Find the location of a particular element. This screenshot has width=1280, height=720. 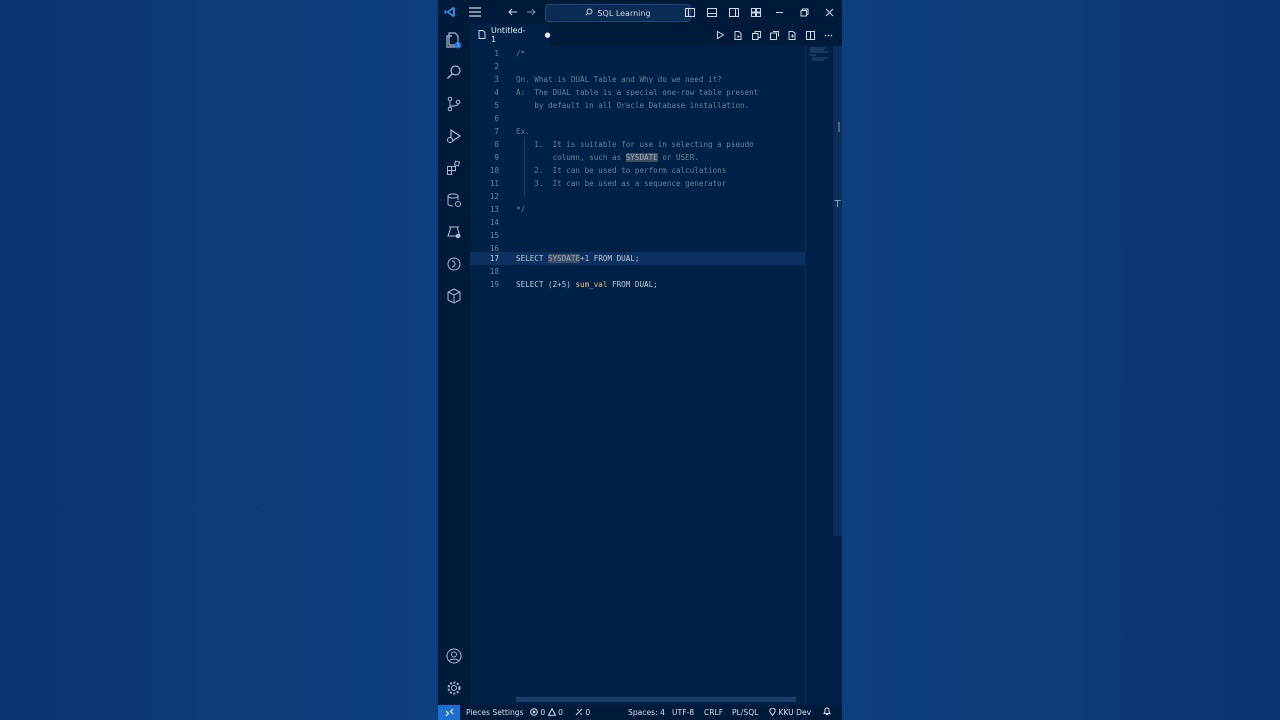

code-line: 13 */ is located at coordinates (637, 209).